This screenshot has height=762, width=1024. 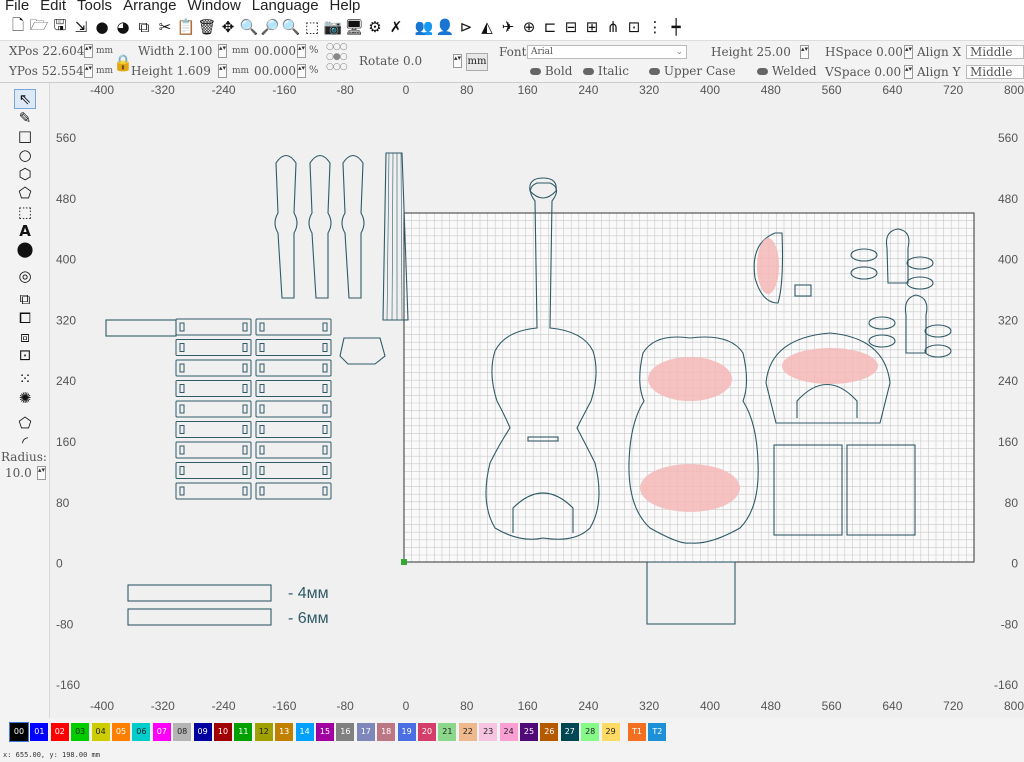 What do you see at coordinates (243, 732) in the screenshot?
I see `color-swatch-11: 11` at bounding box center [243, 732].